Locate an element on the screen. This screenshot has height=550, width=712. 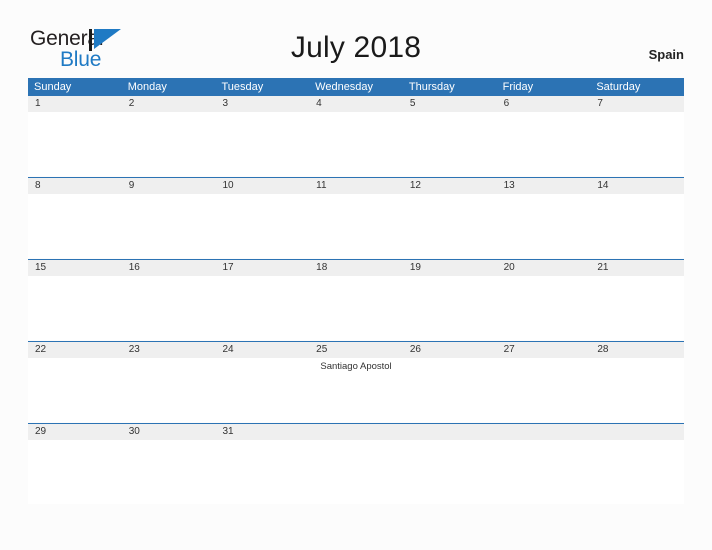
week-date-bar: 15 16 17 18 19 20 21 is located at coordinates (356, 268).